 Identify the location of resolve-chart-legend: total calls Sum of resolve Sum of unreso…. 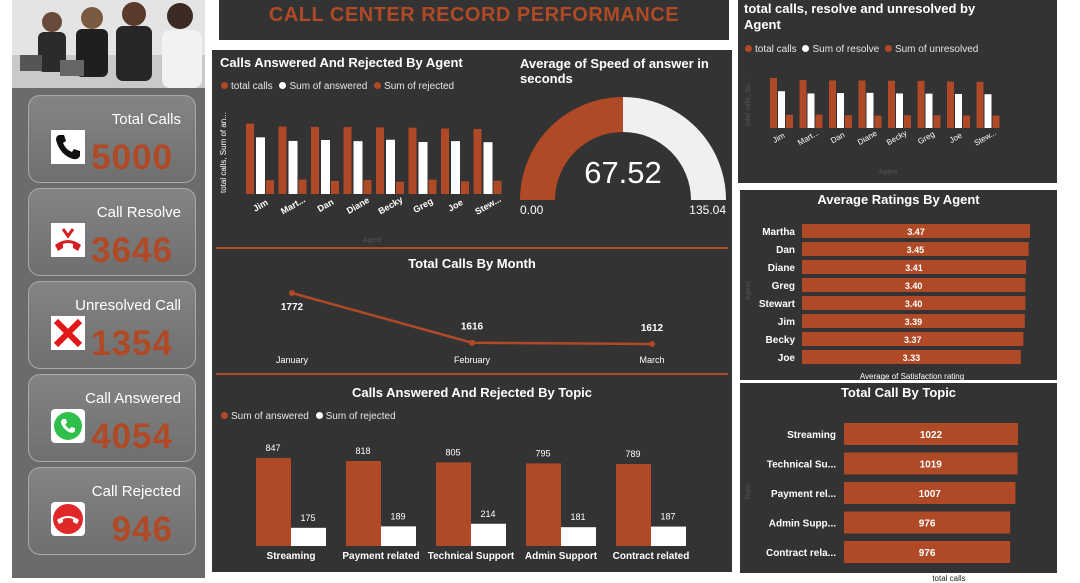
(861, 49).